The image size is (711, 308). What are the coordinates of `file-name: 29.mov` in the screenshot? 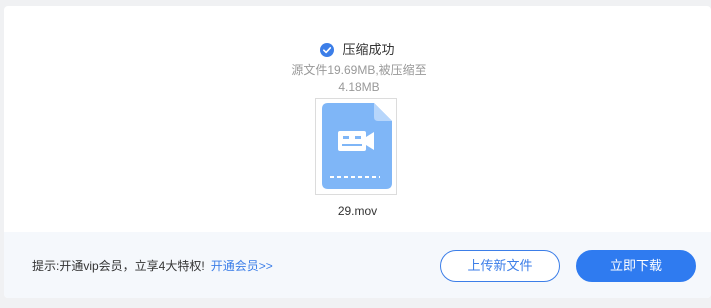 It's located at (357, 211).